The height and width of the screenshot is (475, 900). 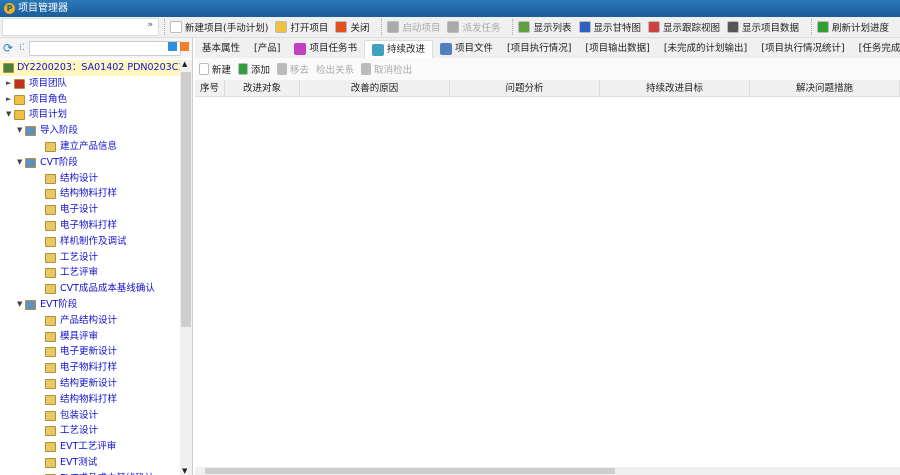 I want to click on tree-node-label: 导入阶段, so click(x=59, y=131).